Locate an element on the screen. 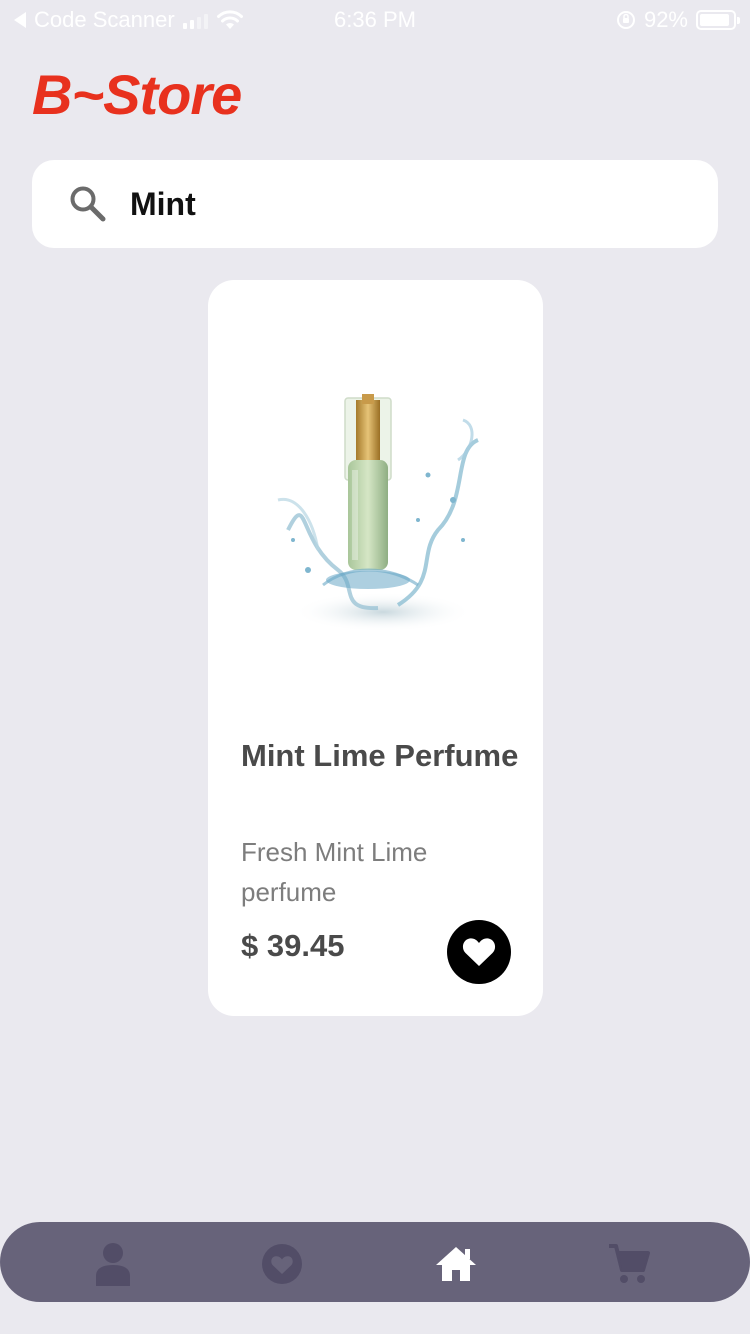 Image resolution: width=750 pixels, height=1334 pixels. rotation-lock-icon is located at coordinates (625, 20).